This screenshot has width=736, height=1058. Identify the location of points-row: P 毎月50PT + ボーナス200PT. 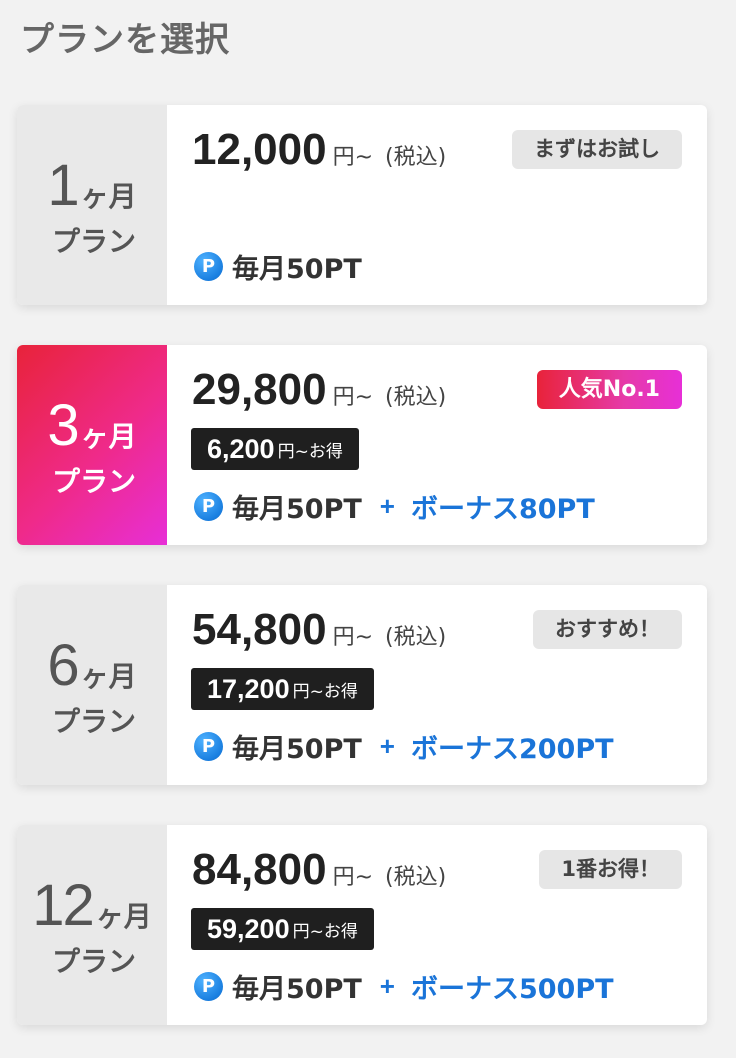
(404, 746).